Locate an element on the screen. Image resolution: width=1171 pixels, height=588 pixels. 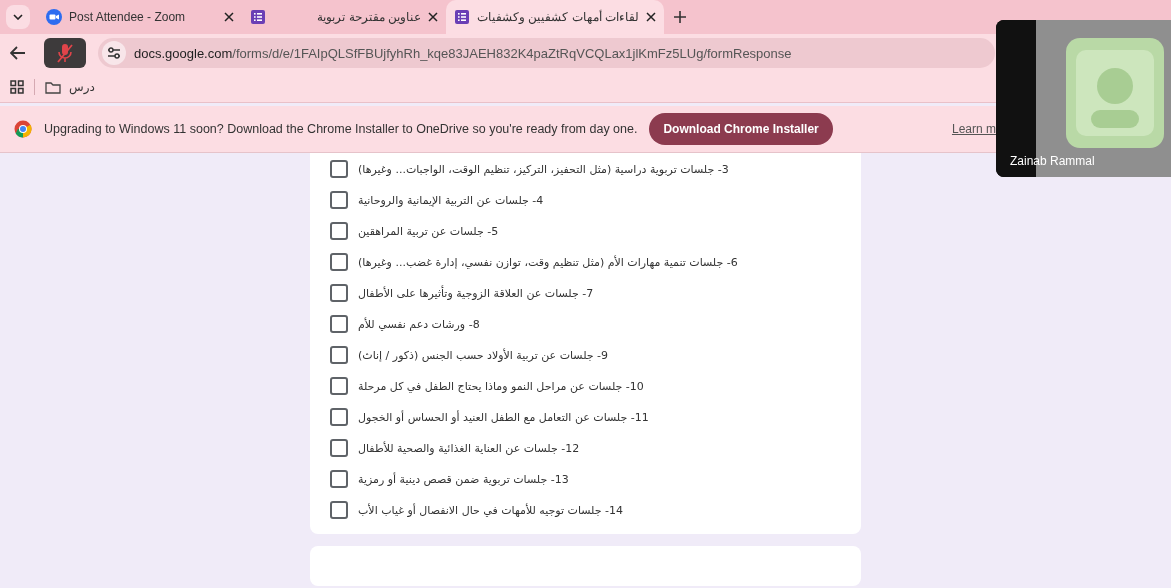
mute-button is located at coordinates (65, 53).